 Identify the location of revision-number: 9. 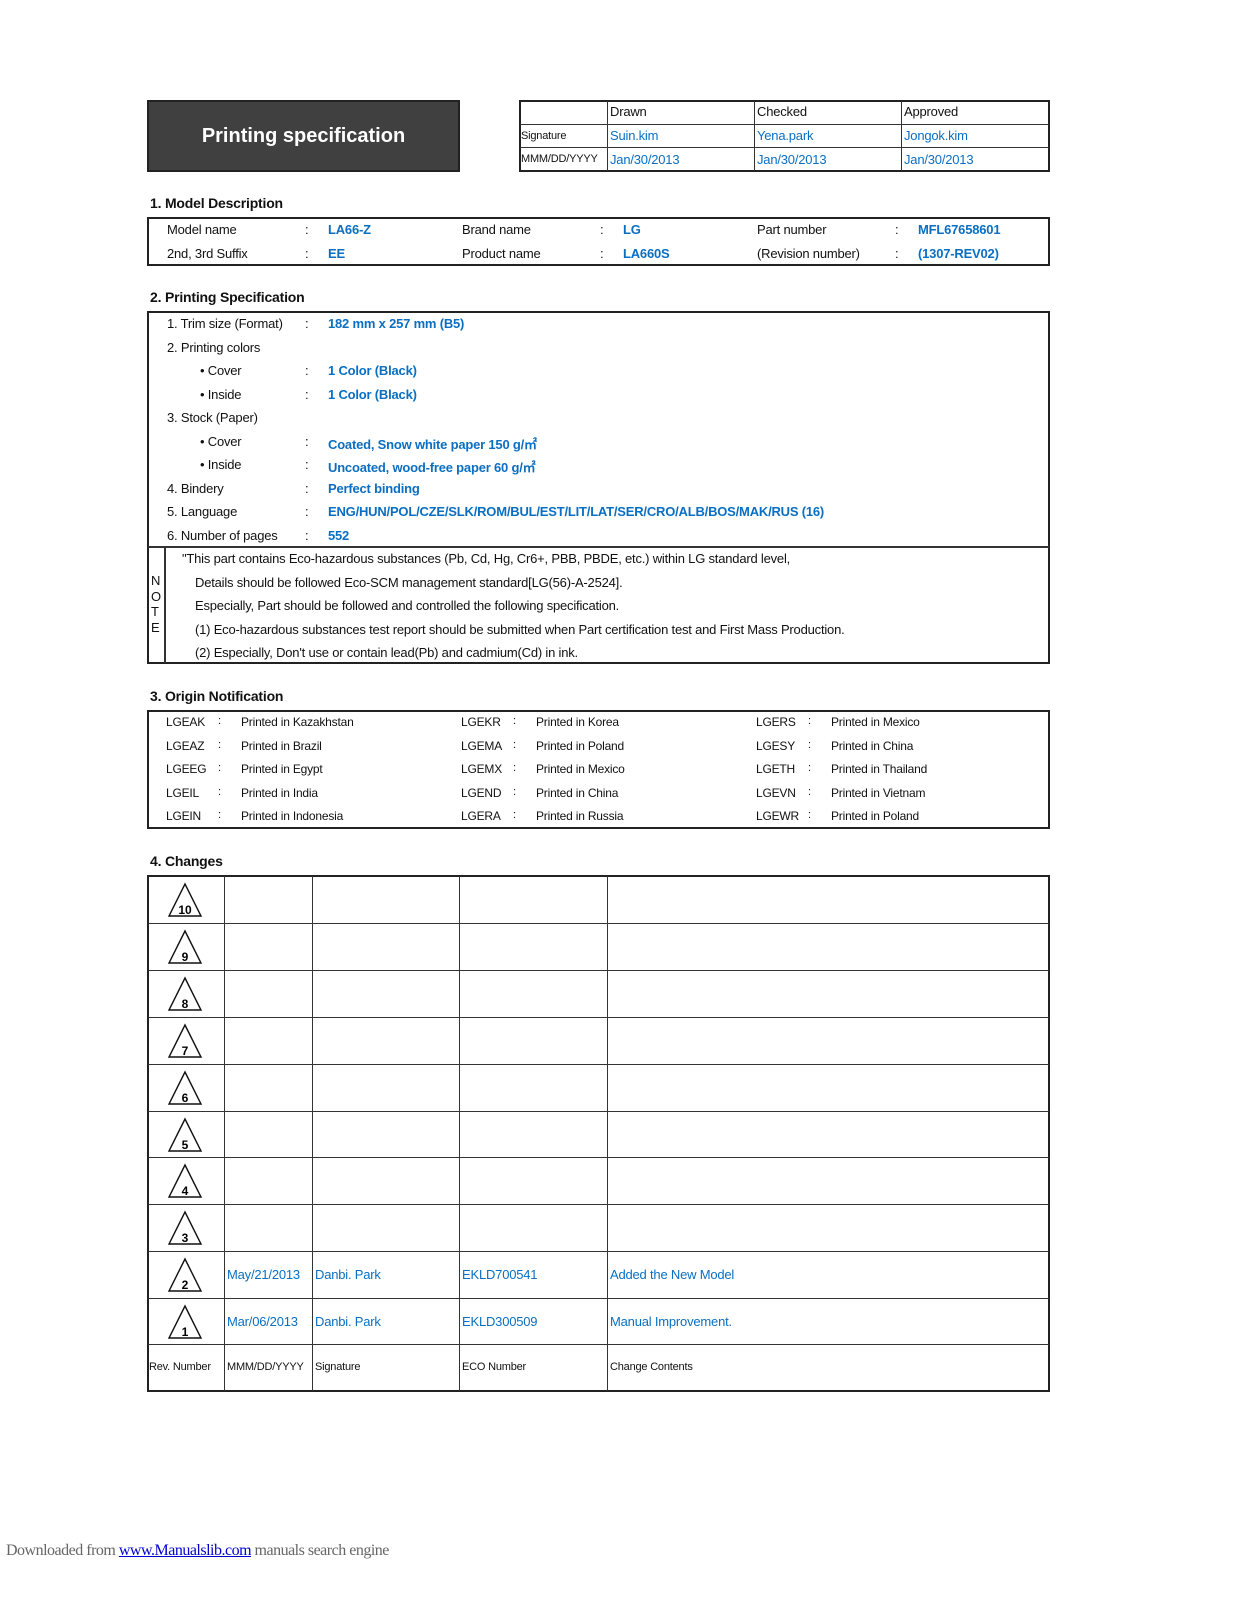
(185, 957).